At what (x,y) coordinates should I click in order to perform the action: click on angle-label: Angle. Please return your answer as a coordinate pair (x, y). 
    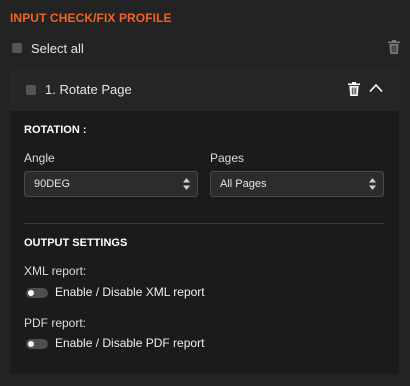
    Looking at the image, I should click on (39, 158).